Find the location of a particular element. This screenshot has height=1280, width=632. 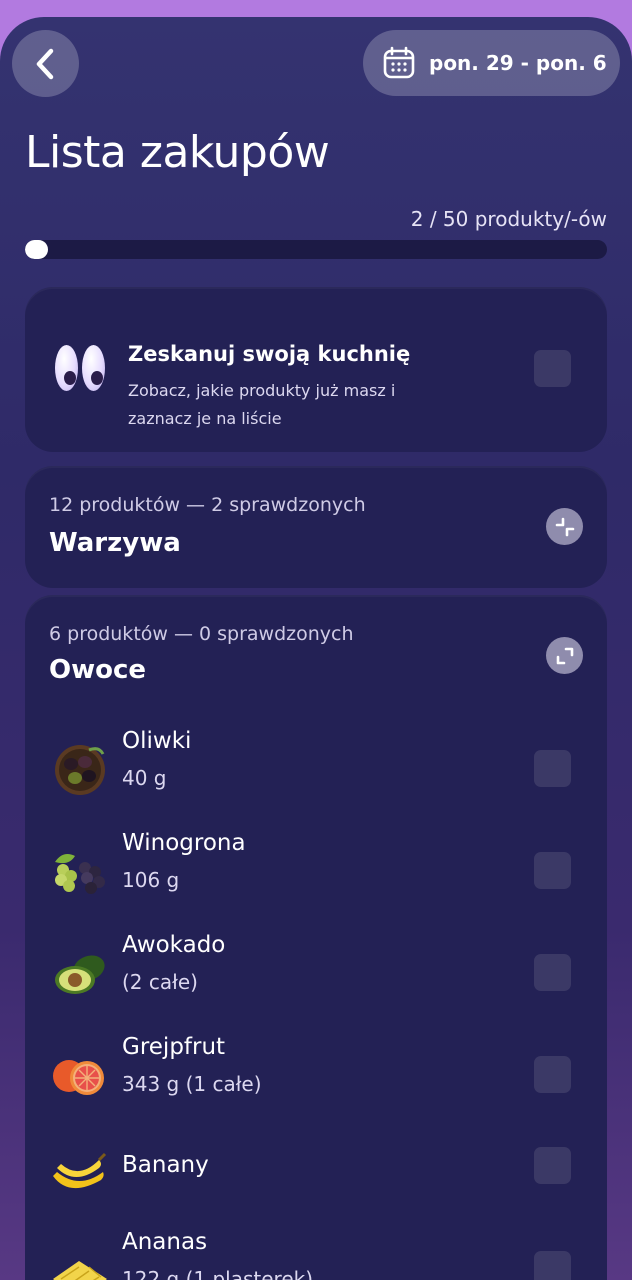

grapefruit-icon is located at coordinates (78, 1077).